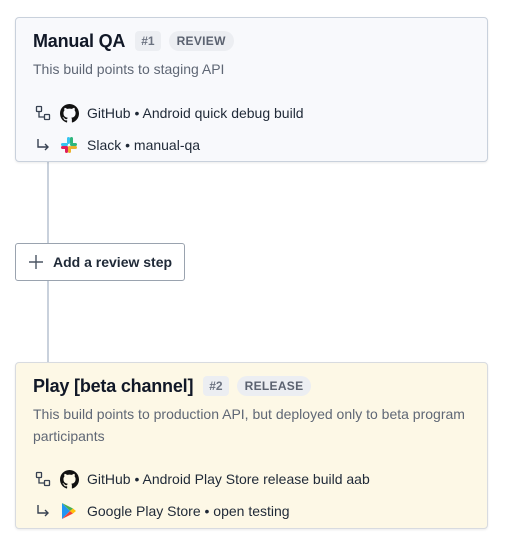 The height and width of the screenshot is (559, 510). Describe the element at coordinates (69, 511) in the screenshot. I see `google-play-icon` at that location.